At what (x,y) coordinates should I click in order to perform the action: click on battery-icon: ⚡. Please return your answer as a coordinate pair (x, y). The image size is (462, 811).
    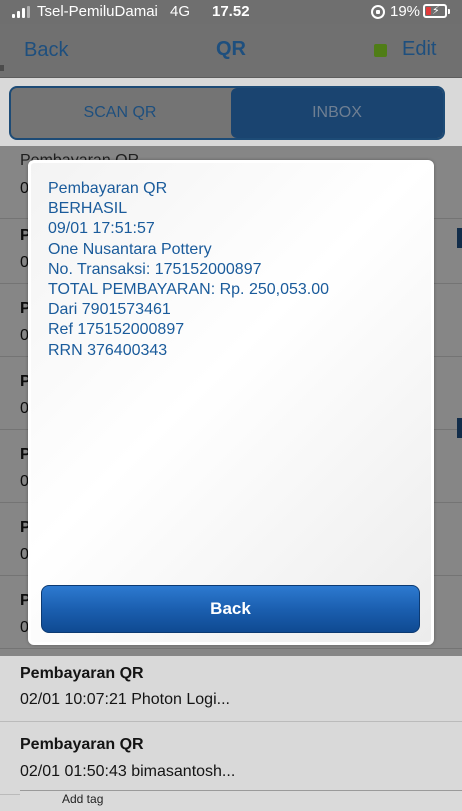
    Looking at the image, I should click on (436, 11).